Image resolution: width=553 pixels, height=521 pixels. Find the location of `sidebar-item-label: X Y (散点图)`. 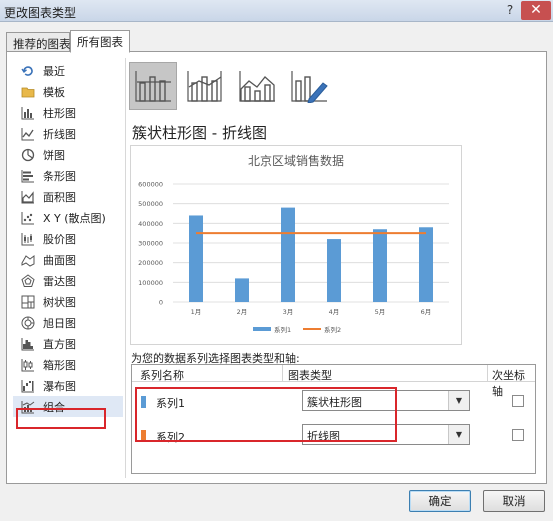

sidebar-item-label: X Y (散点图) is located at coordinates (74, 218).